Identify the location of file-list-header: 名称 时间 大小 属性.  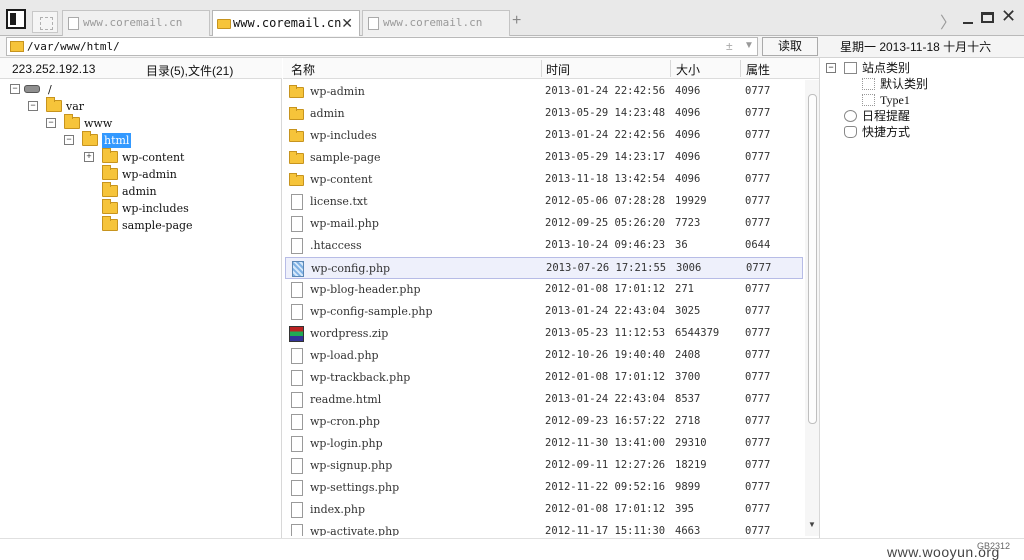
(551, 68).